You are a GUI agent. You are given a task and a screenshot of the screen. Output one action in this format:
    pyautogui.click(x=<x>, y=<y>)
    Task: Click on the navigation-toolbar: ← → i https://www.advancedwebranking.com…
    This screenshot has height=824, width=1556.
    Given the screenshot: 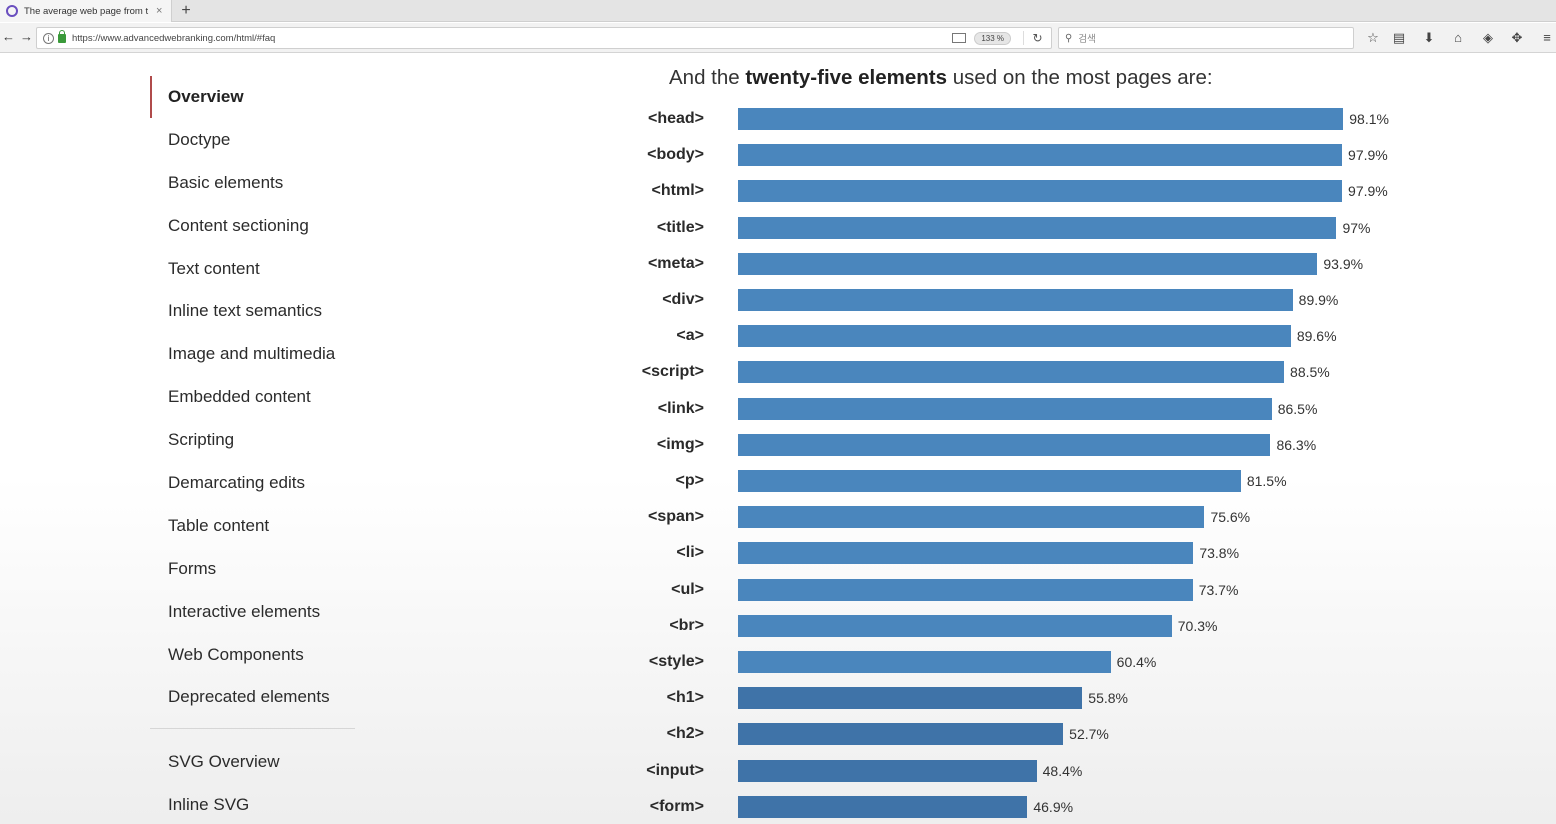 What is the action you would take?
    pyautogui.click(x=778, y=38)
    